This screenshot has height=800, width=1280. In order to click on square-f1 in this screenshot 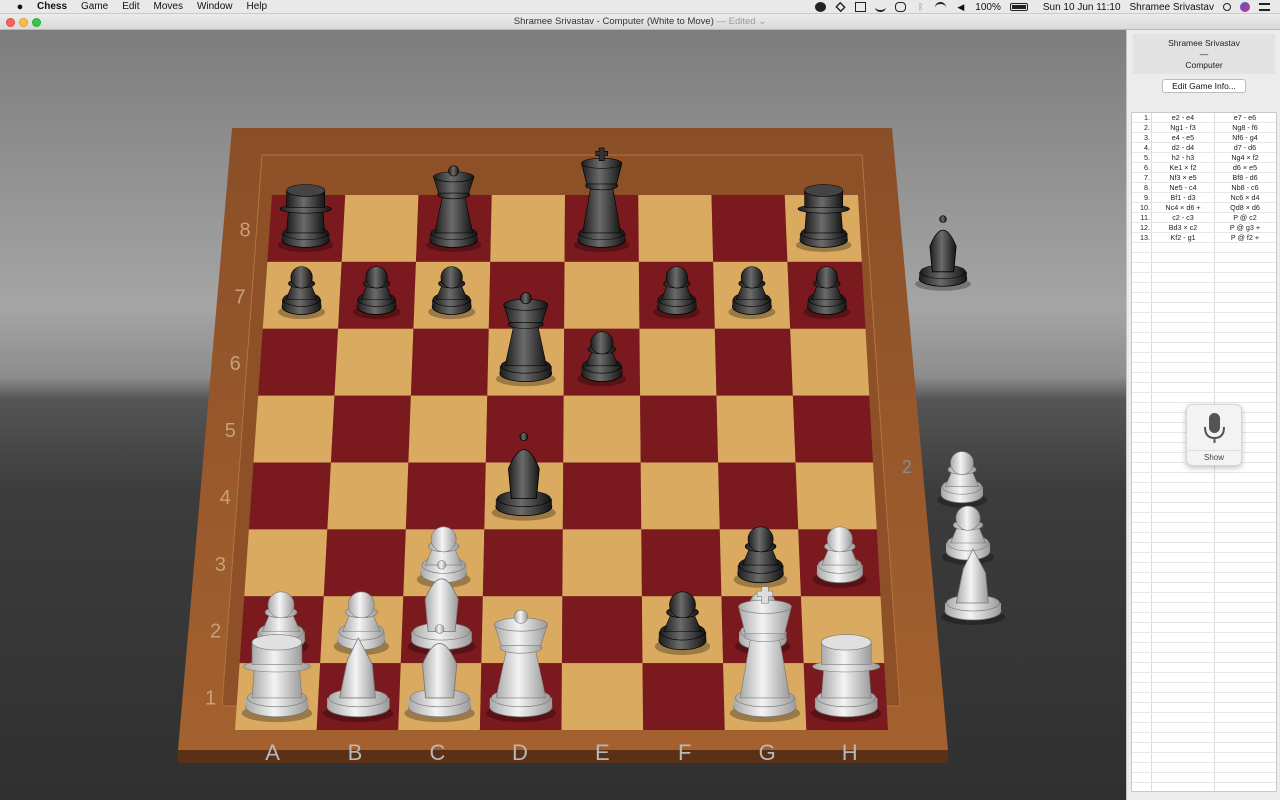, I will do `click(683, 696)`.